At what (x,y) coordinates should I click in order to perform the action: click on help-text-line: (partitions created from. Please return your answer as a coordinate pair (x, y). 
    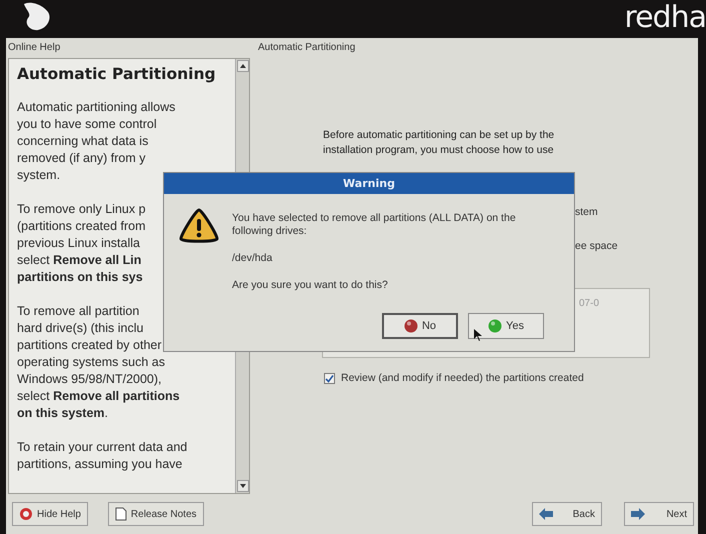
    Looking at the image, I should click on (82, 226).